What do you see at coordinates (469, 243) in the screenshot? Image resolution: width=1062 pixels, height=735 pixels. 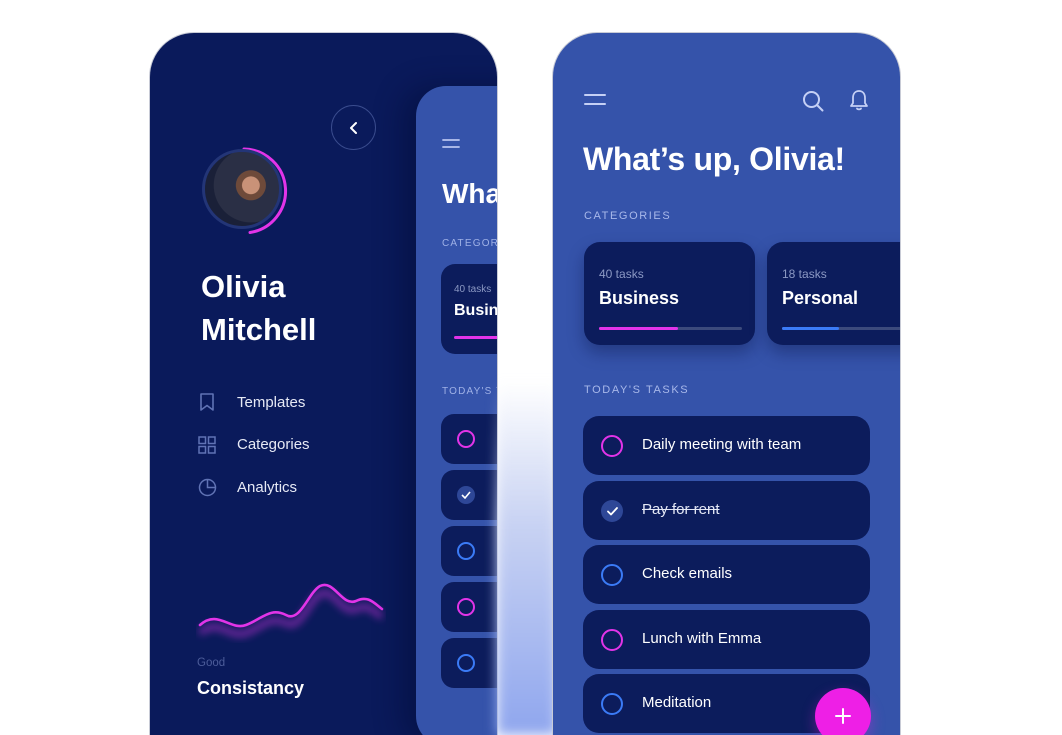 I see `mini-categories-label: CATEGOR` at bounding box center [469, 243].